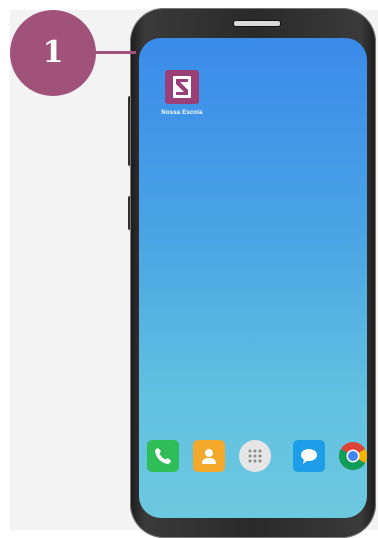 The height and width of the screenshot is (538, 378). What do you see at coordinates (182, 87) in the screenshot?
I see `school-app-icon` at bounding box center [182, 87].